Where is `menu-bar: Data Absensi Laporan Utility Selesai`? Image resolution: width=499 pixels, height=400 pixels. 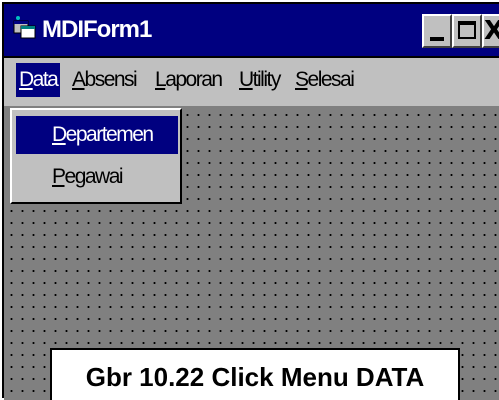
menu-bar: Data Absensi Laporan Utility Selesai is located at coordinates (251, 82).